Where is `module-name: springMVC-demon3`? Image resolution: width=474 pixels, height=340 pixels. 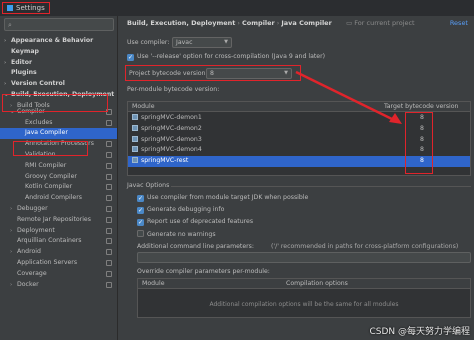
module-name: springMVC-demon3 is located at coordinates (171, 139).